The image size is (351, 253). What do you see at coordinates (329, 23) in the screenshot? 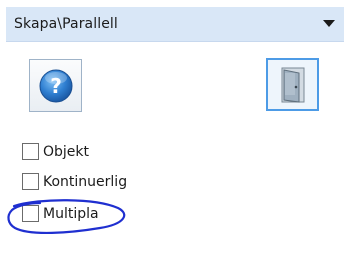
I see `collapse-arrow-icon` at bounding box center [329, 23].